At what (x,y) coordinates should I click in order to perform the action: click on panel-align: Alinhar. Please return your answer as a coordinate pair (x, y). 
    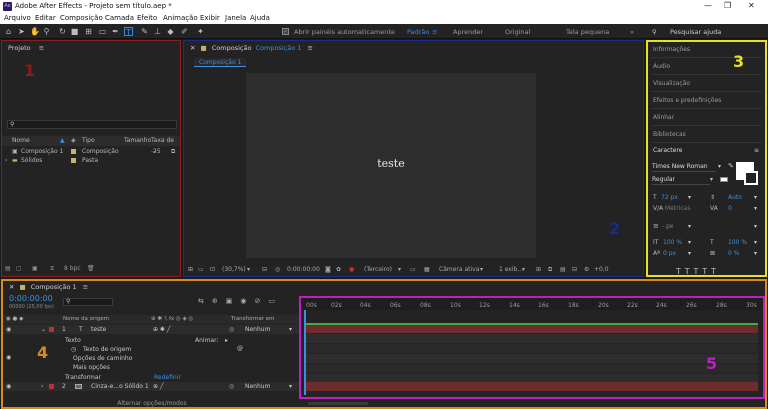
    Looking at the image, I should click on (663, 117).